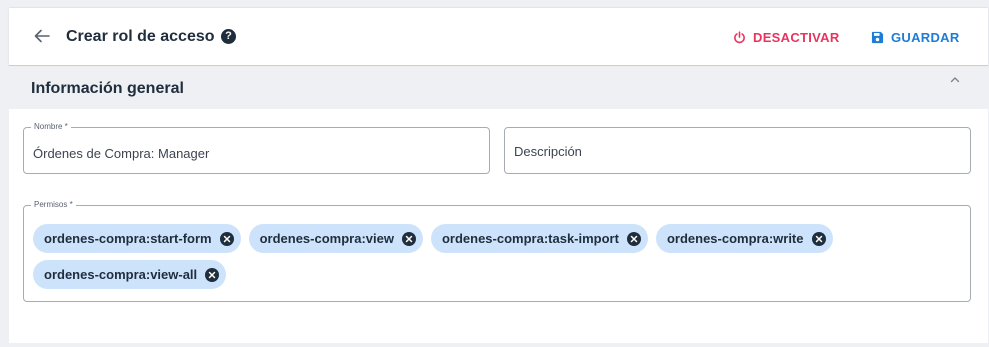  What do you see at coordinates (735, 238) in the screenshot?
I see `permission-chip-label: ordenes-compra:write` at bounding box center [735, 238].